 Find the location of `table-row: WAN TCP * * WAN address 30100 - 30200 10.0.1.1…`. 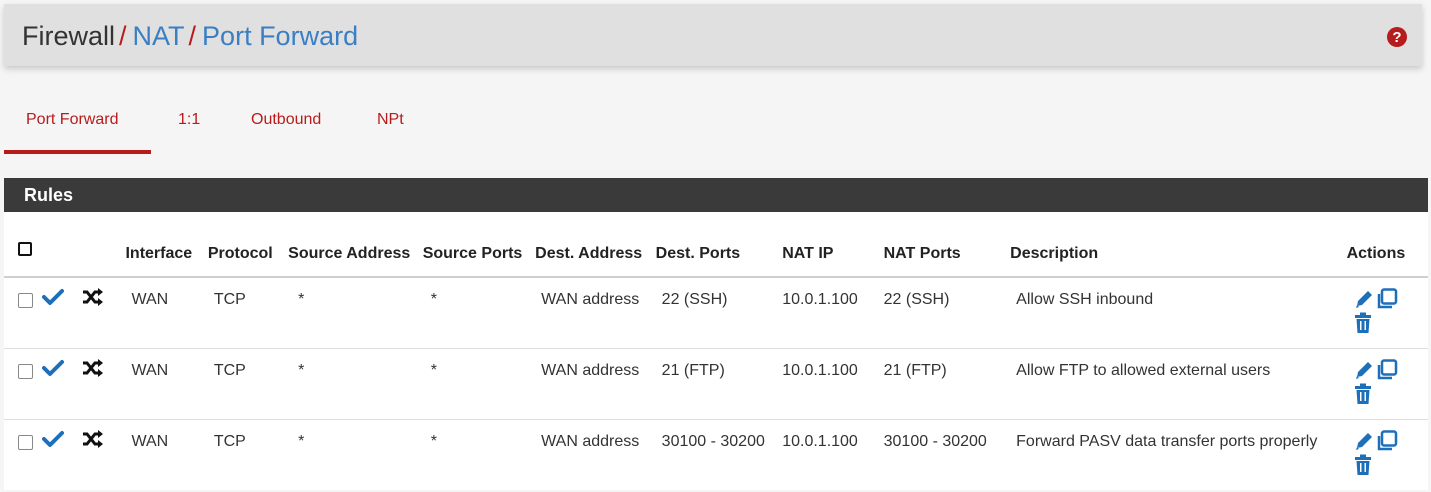

table-row: WAN TCP * * WAN address 30100 - 30200 10.0.1.1… is located at coordinates (716, 455).